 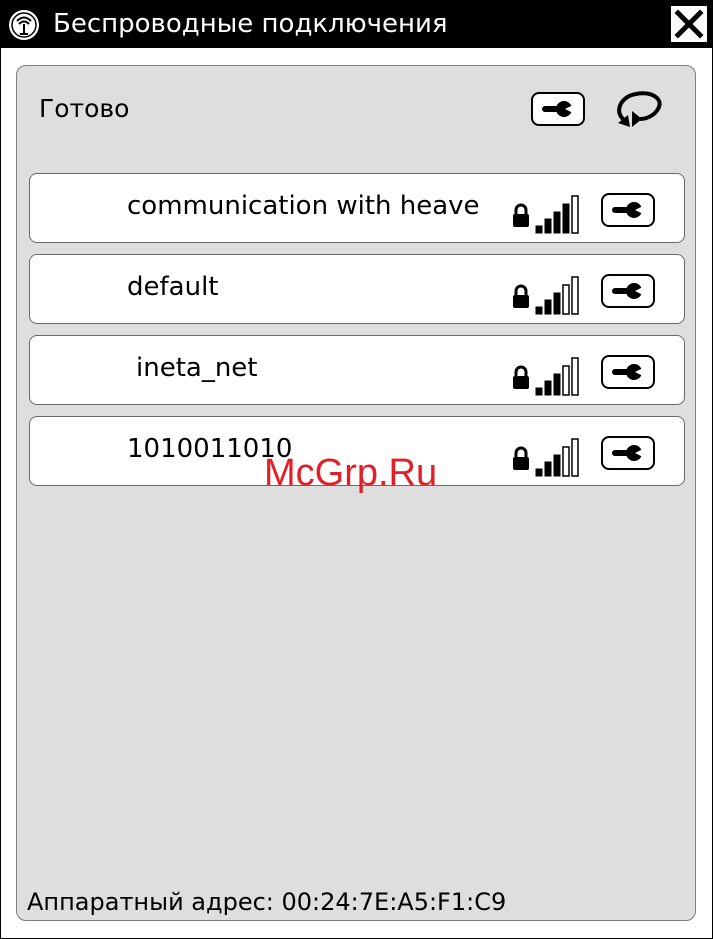 I want to click on wireless-app-icon, so click(x=24, y=25).